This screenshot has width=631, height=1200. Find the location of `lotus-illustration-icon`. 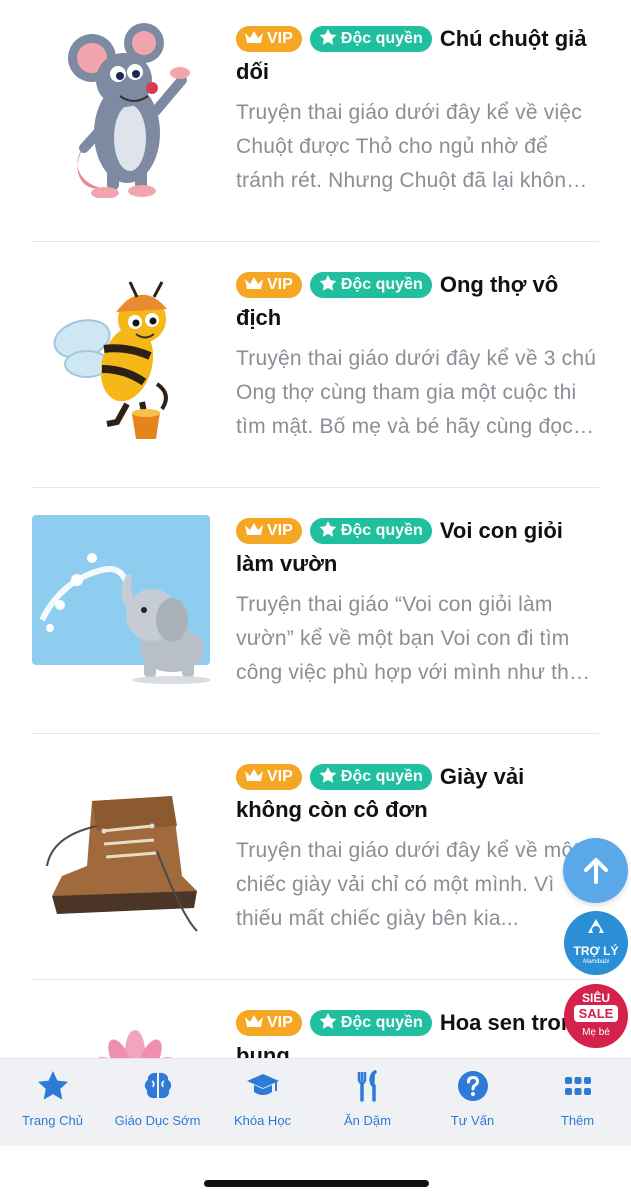

lotus-illustration-icon is located at coordinates (121, 1030).